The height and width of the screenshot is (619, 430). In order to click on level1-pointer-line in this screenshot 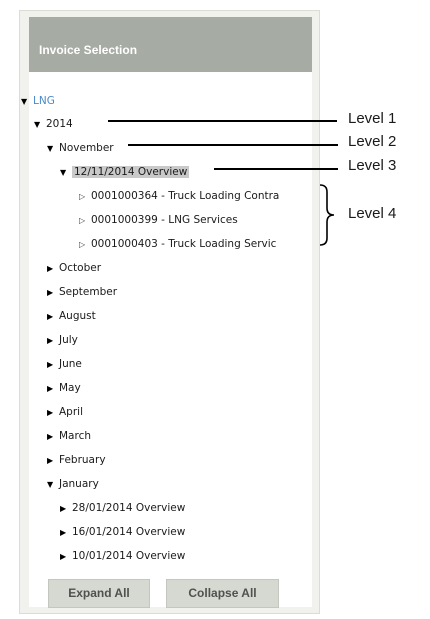, I will do `click(222, 121)`.